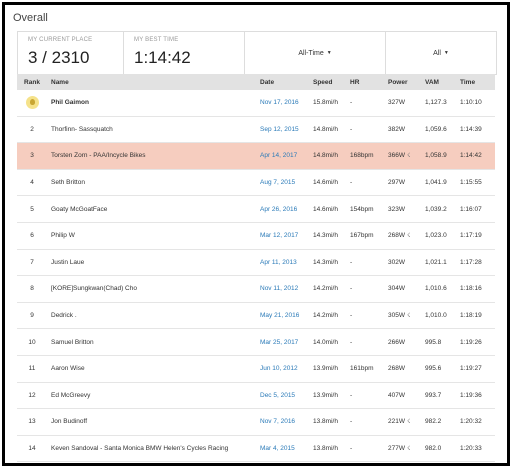  I want to click on athlete-name-link: Phil Gaimon, so click(151, 103).